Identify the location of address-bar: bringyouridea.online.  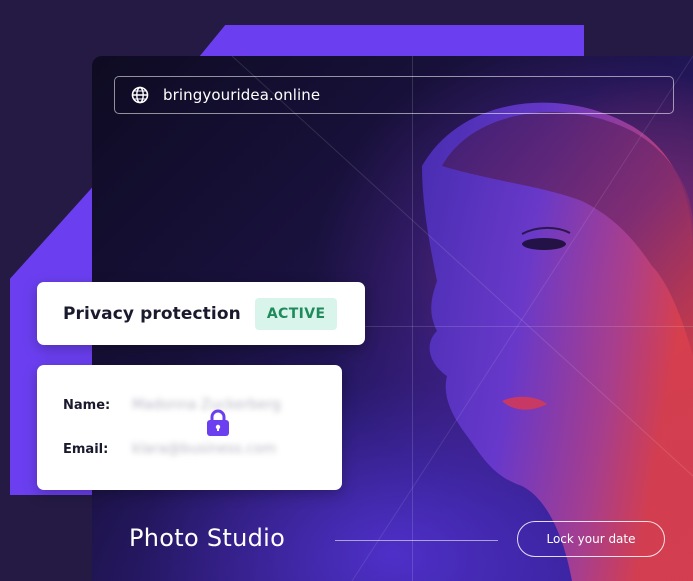
(394, 95).